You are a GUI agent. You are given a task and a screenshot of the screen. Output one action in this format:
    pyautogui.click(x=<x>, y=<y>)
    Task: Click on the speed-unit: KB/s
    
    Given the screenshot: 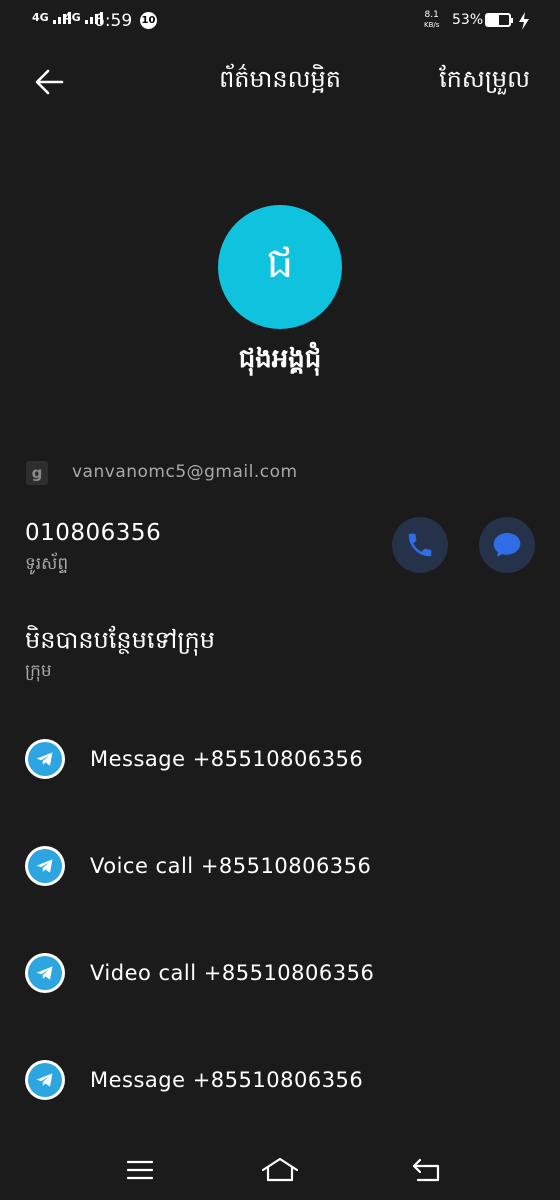 What is the action you would take?
    pyautogui.click(x=432, y=25)
    